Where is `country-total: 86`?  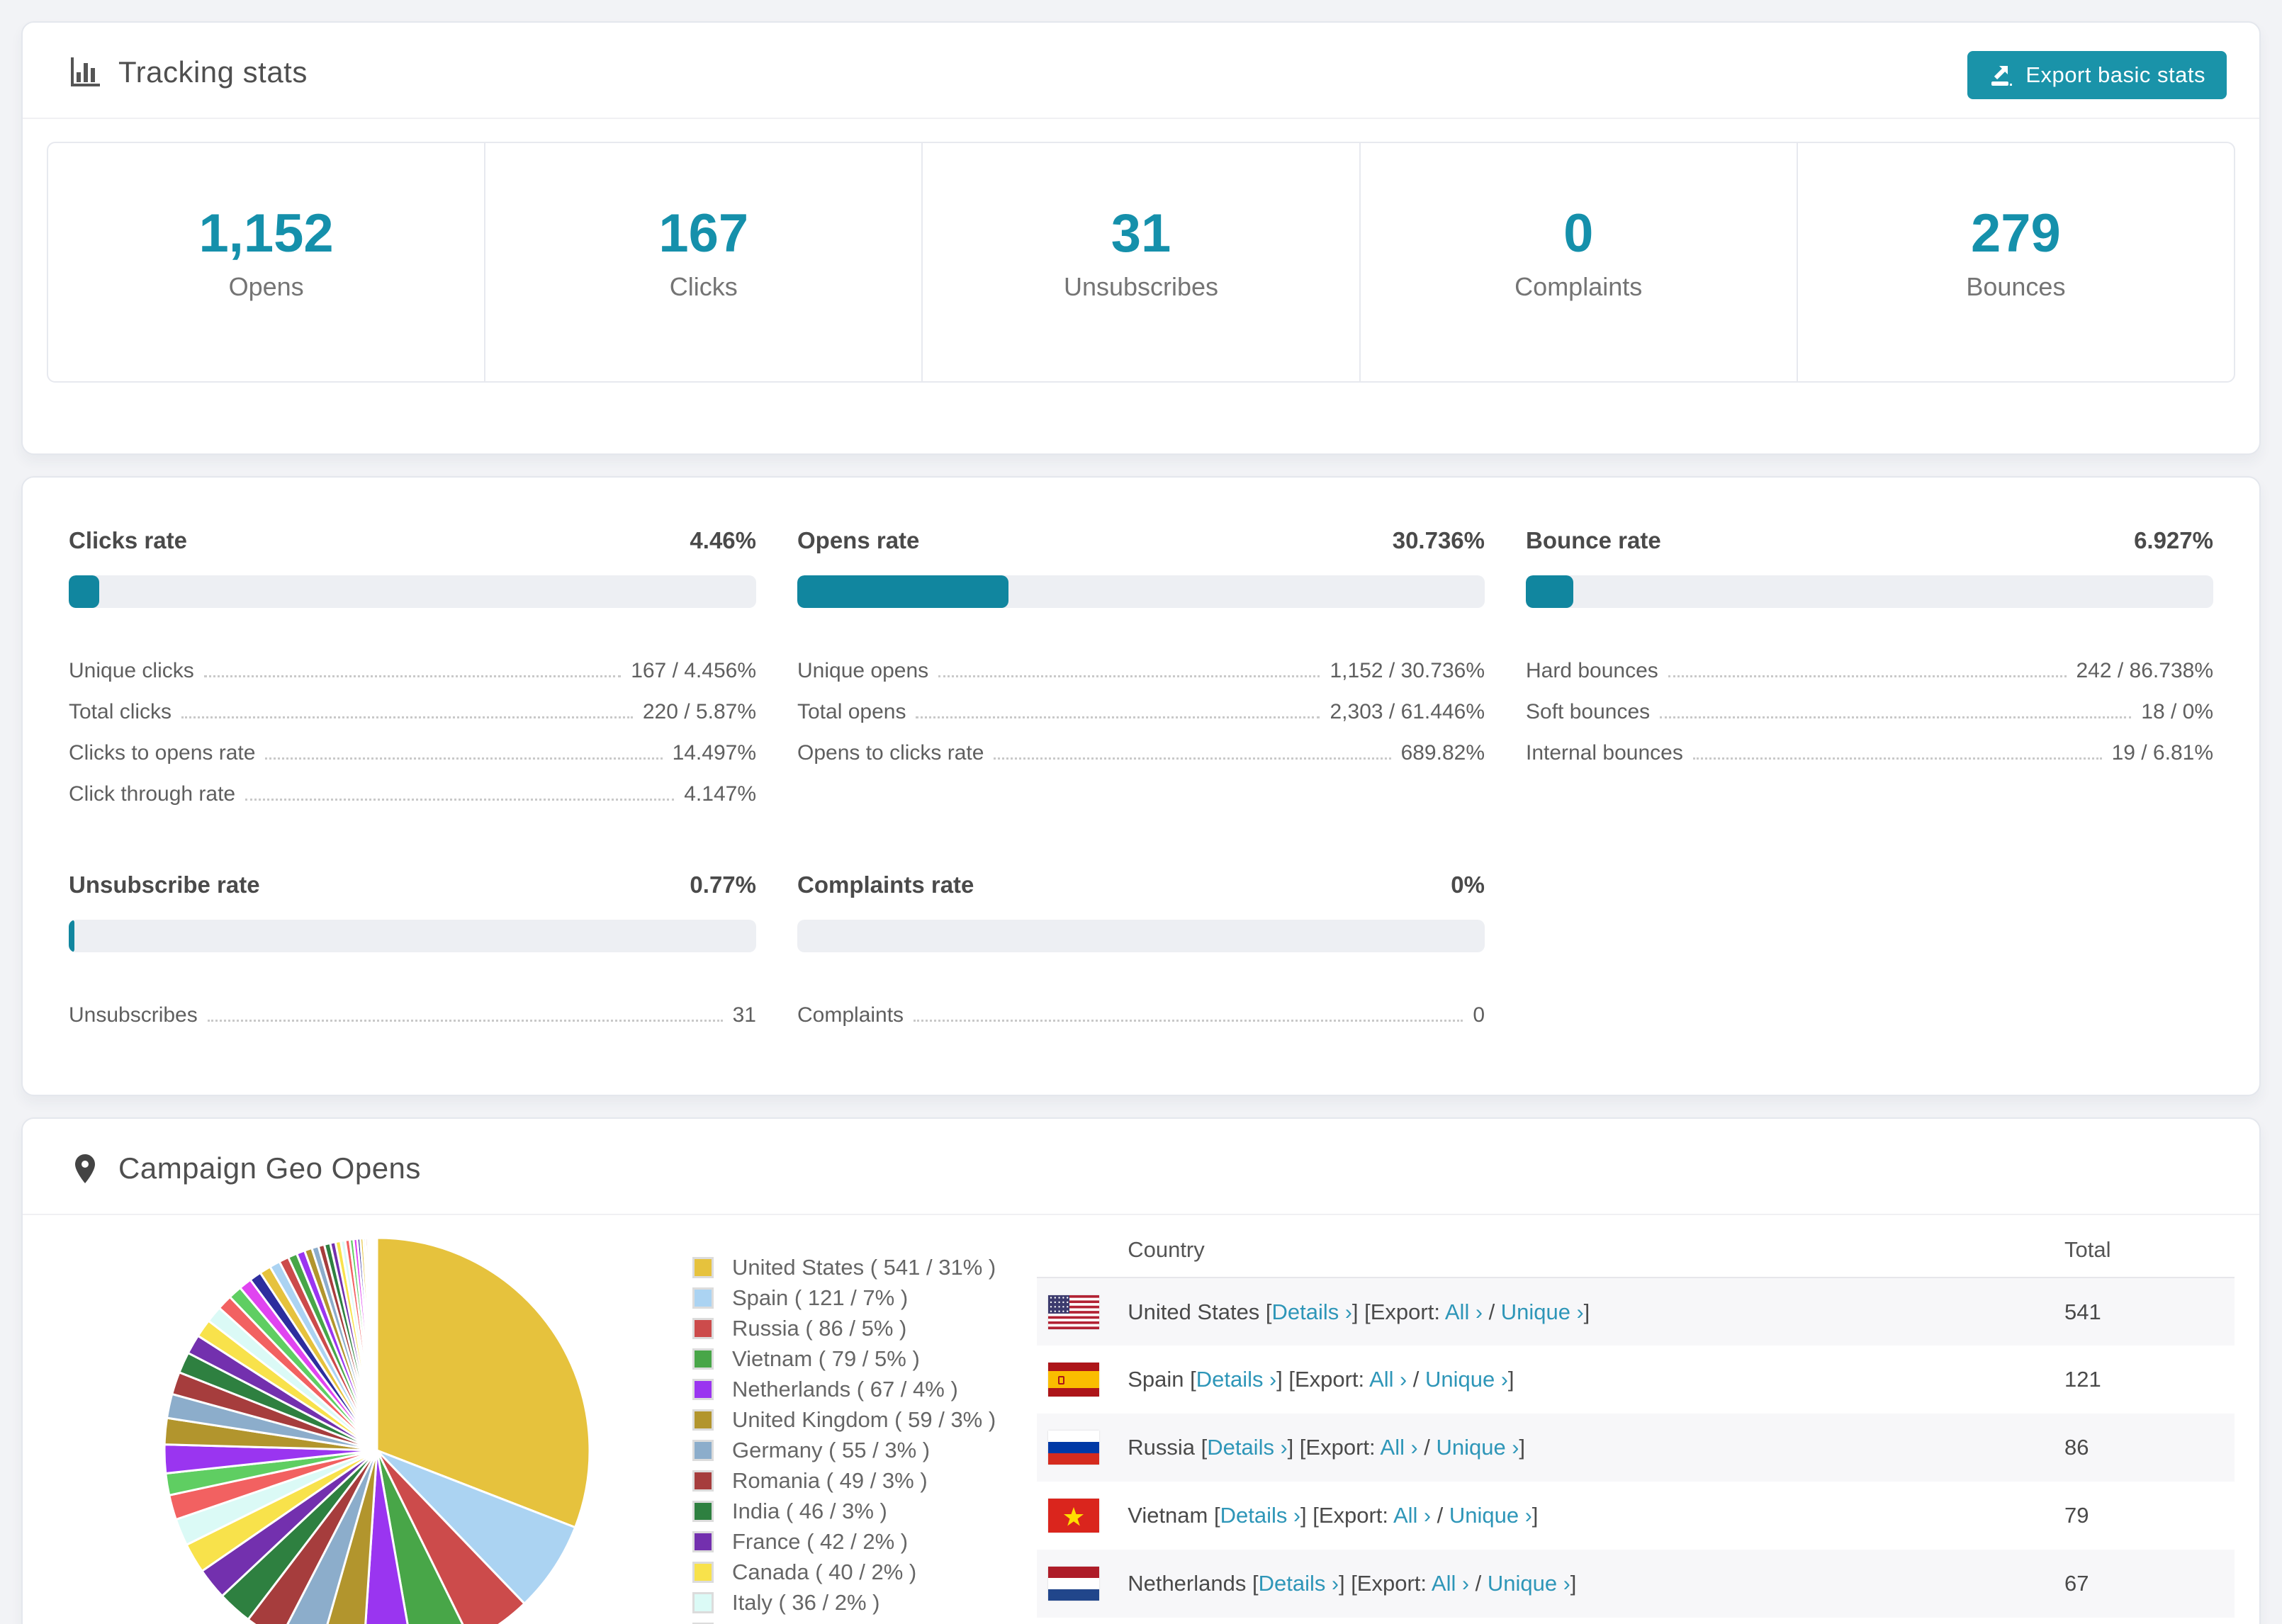 country-total: 86 is located at coordinates (2149, 1448).